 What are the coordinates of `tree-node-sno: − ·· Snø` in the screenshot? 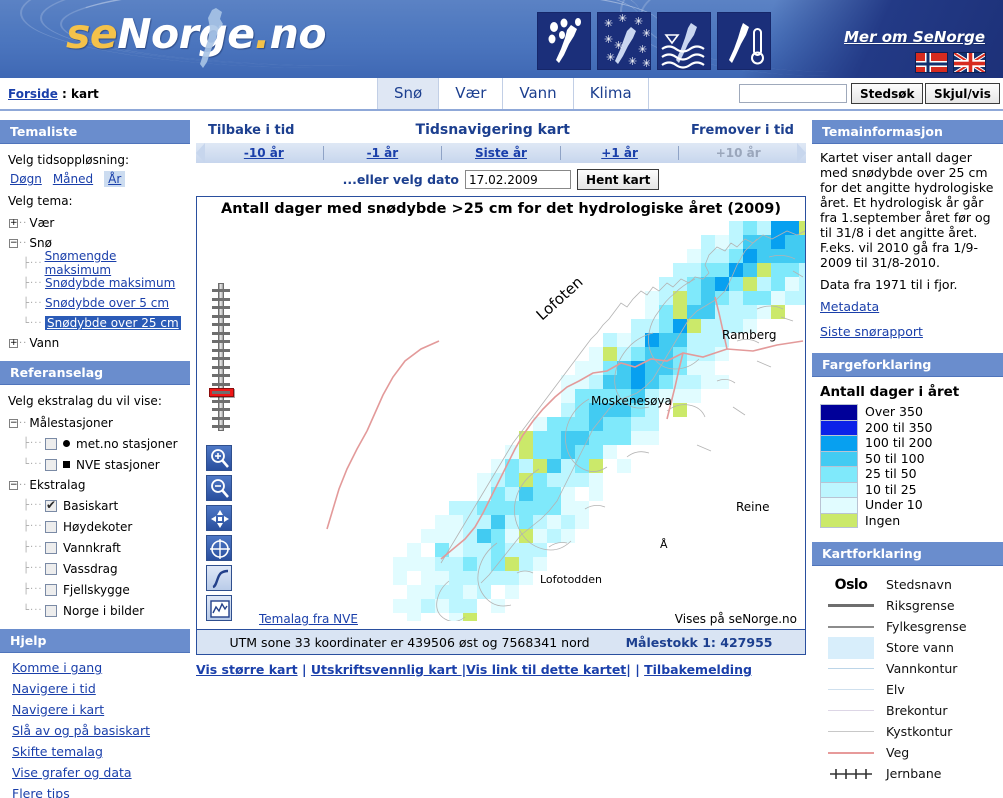 It's located at (96, 243).